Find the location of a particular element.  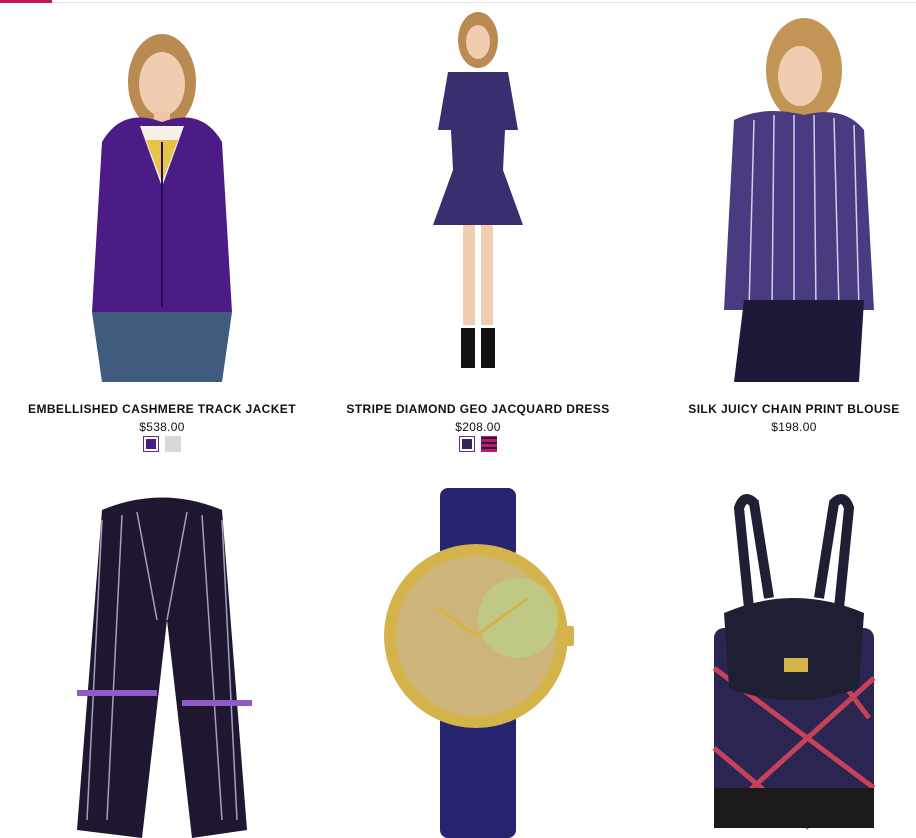

top-divider is located at coordinates (458, 2).